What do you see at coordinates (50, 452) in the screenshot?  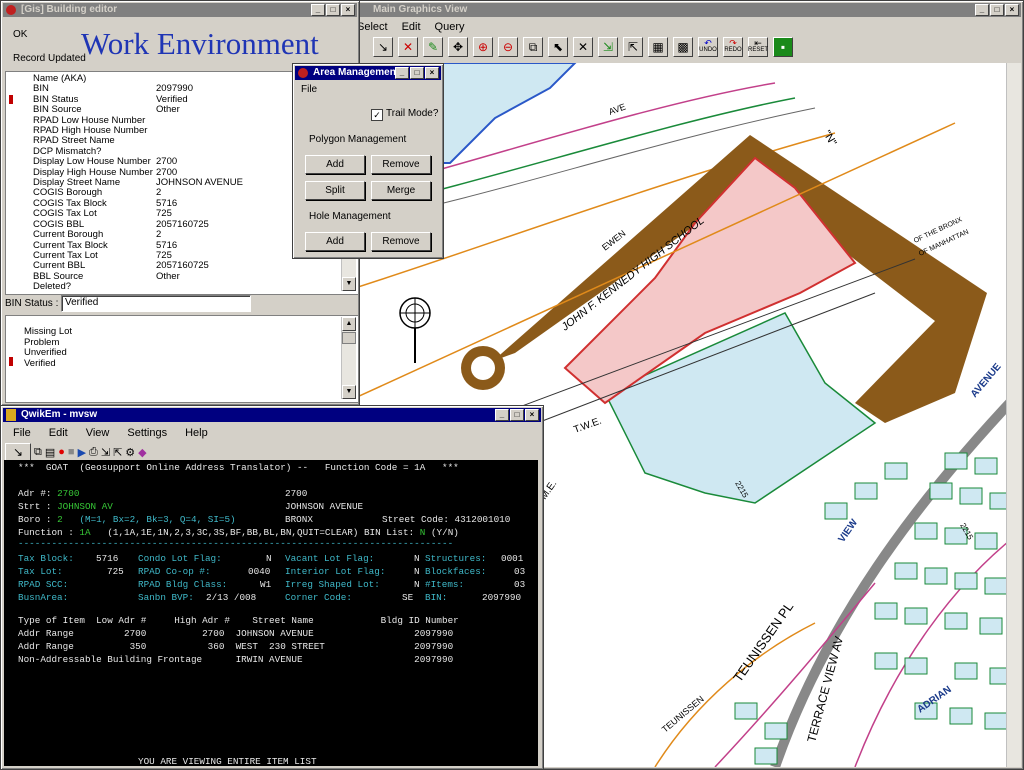 I see `paste-icon: ▤` at bounding box center [50, 452].